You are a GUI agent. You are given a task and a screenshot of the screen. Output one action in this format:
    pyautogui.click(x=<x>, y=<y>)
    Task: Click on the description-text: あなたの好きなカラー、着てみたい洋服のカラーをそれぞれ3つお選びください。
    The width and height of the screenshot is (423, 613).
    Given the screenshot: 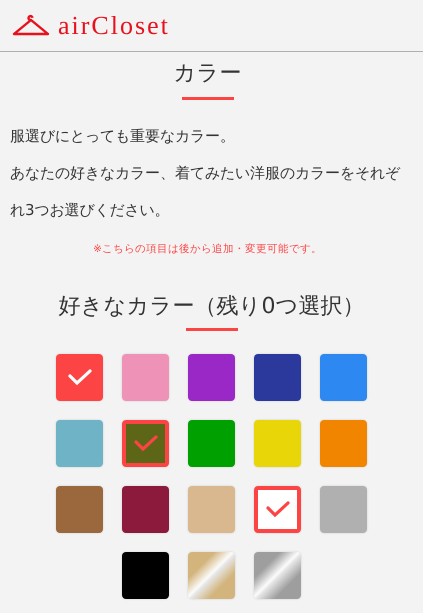 What is the action you would take?
    pyautogui.click(x=206, y=191)
    